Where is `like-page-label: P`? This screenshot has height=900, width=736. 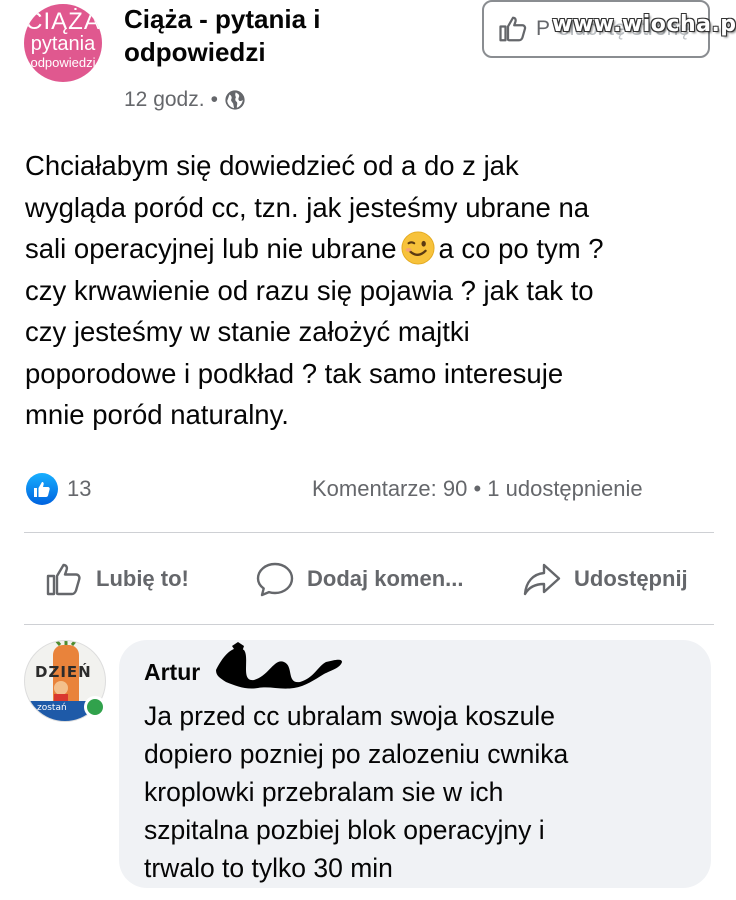
like-page-label: P is located at coordinates (543, 28).